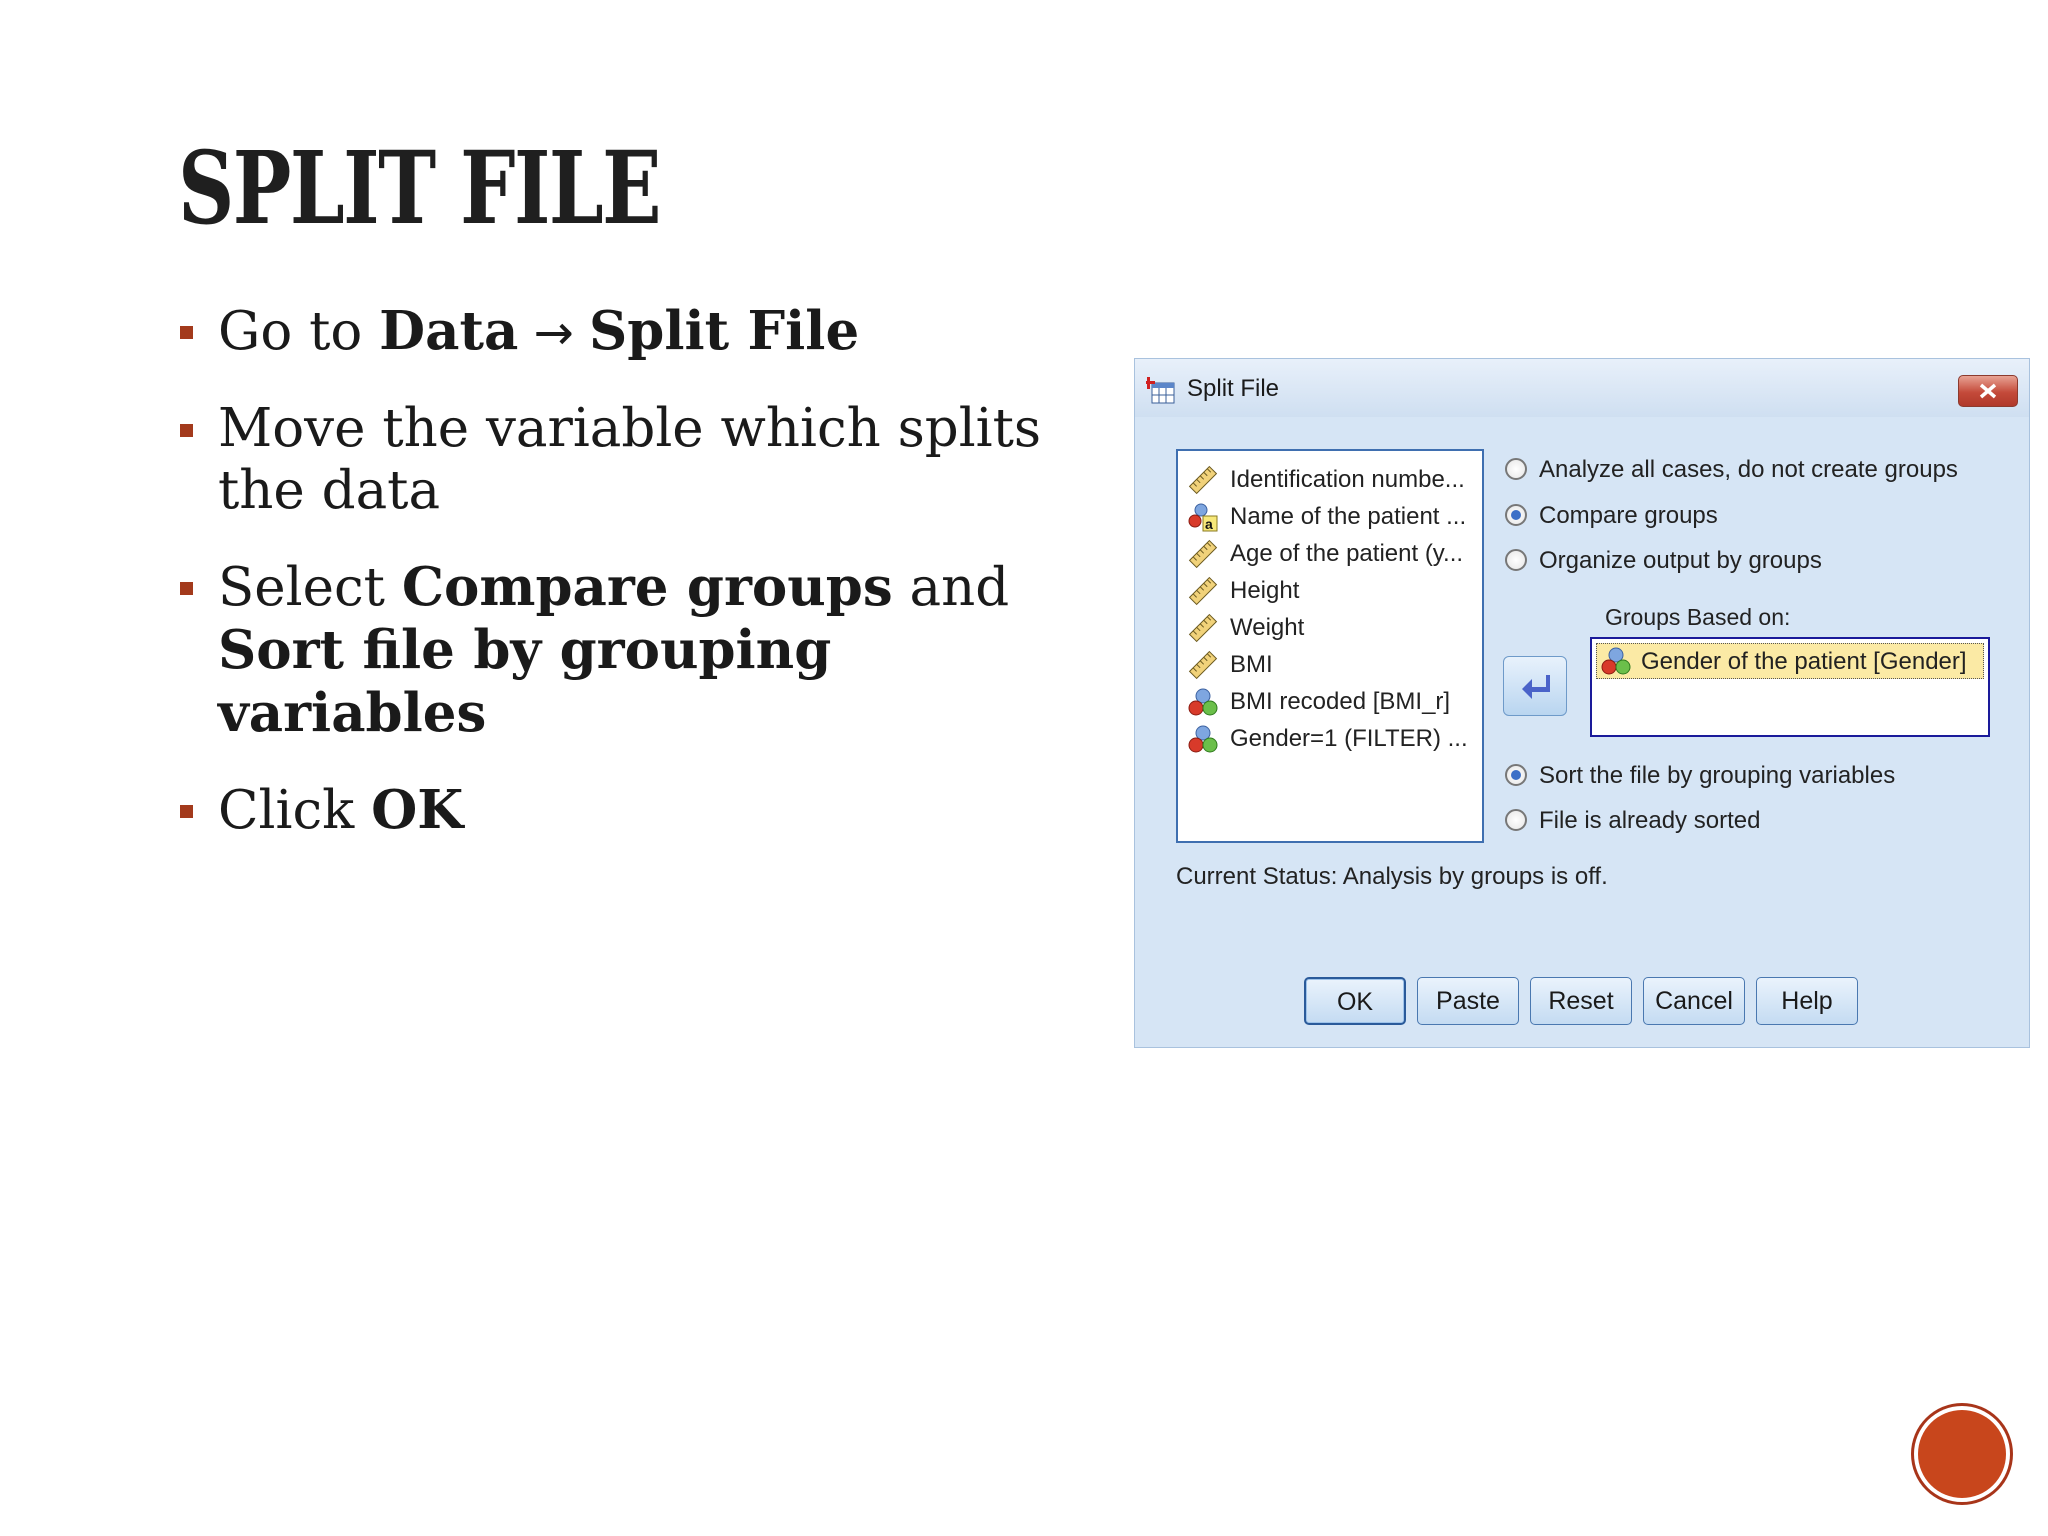 This screenshot has height=1536, width=2048. I want to click on cancel-button: Cancel, so click(1694, 1001).